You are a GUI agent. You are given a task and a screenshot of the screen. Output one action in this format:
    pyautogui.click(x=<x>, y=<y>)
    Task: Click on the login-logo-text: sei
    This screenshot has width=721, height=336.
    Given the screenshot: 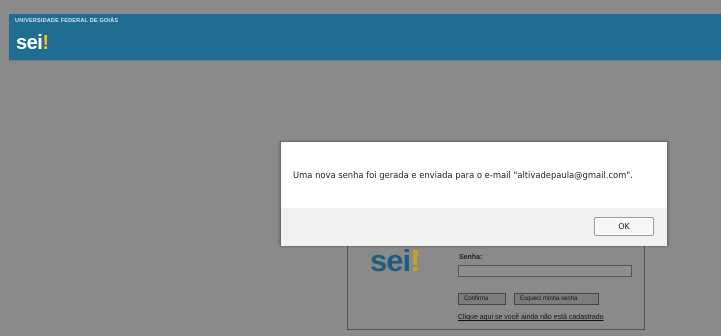 What is the action you would take?
    pyautogui.click(x=390, y=260)
    